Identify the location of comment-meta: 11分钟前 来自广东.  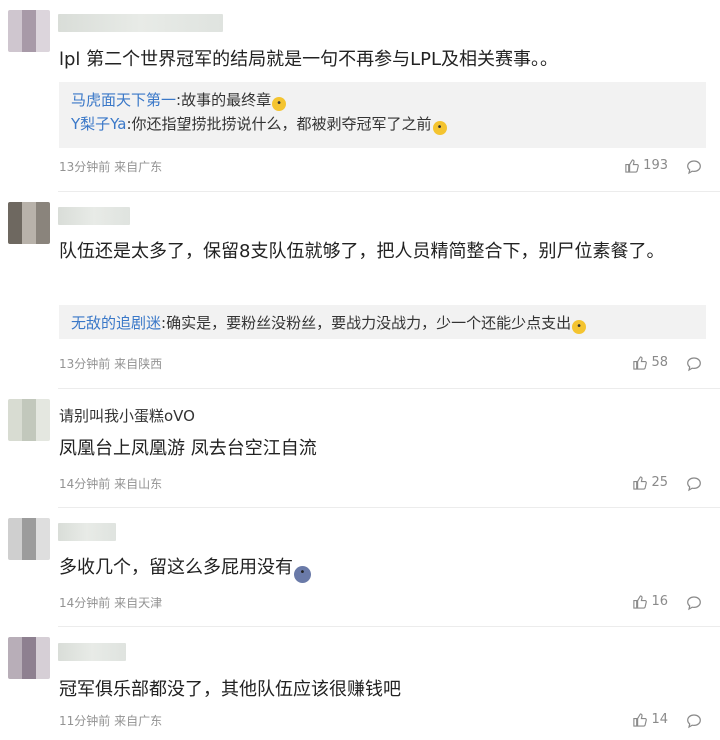
(110, 720).